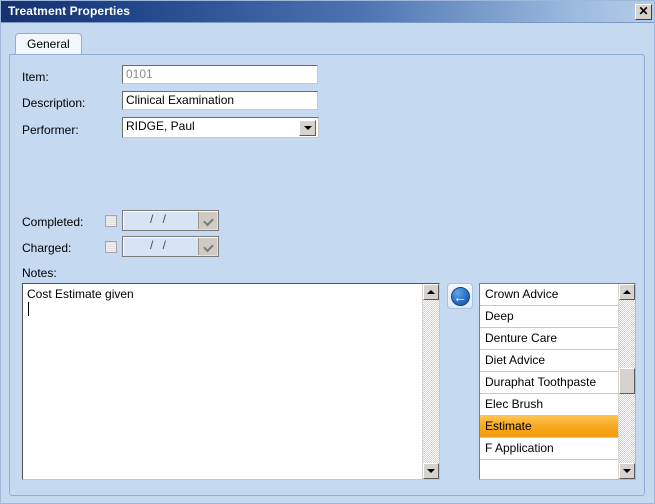  What do you see at coordinates (549, 427) in the screenshot?
I see `list-item: Estimate` at bounding box center [549, 427].